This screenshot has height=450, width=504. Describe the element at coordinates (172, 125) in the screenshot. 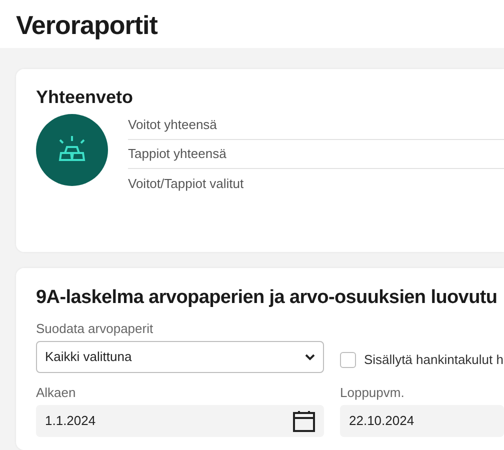

I see `summary-label: Voitot yhteensä` at that location.